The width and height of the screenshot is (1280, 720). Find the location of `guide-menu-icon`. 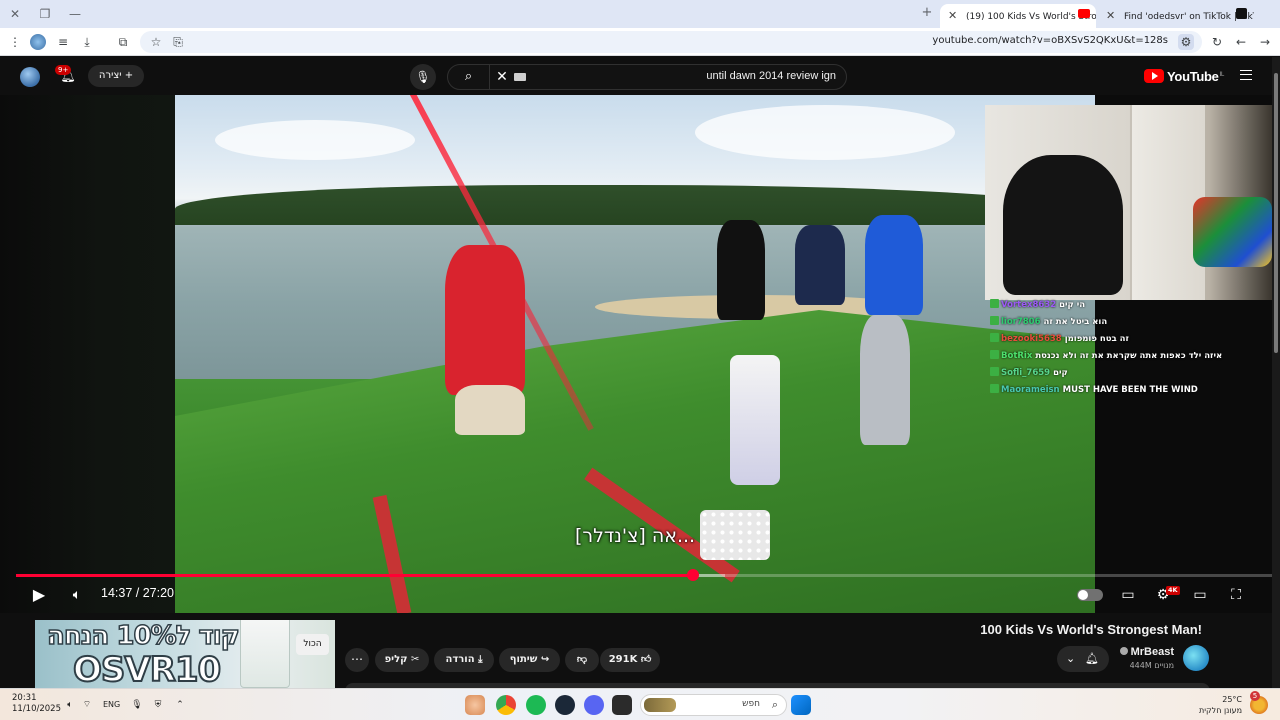

guide-menu-icon is located at coordinates (1246, 75).